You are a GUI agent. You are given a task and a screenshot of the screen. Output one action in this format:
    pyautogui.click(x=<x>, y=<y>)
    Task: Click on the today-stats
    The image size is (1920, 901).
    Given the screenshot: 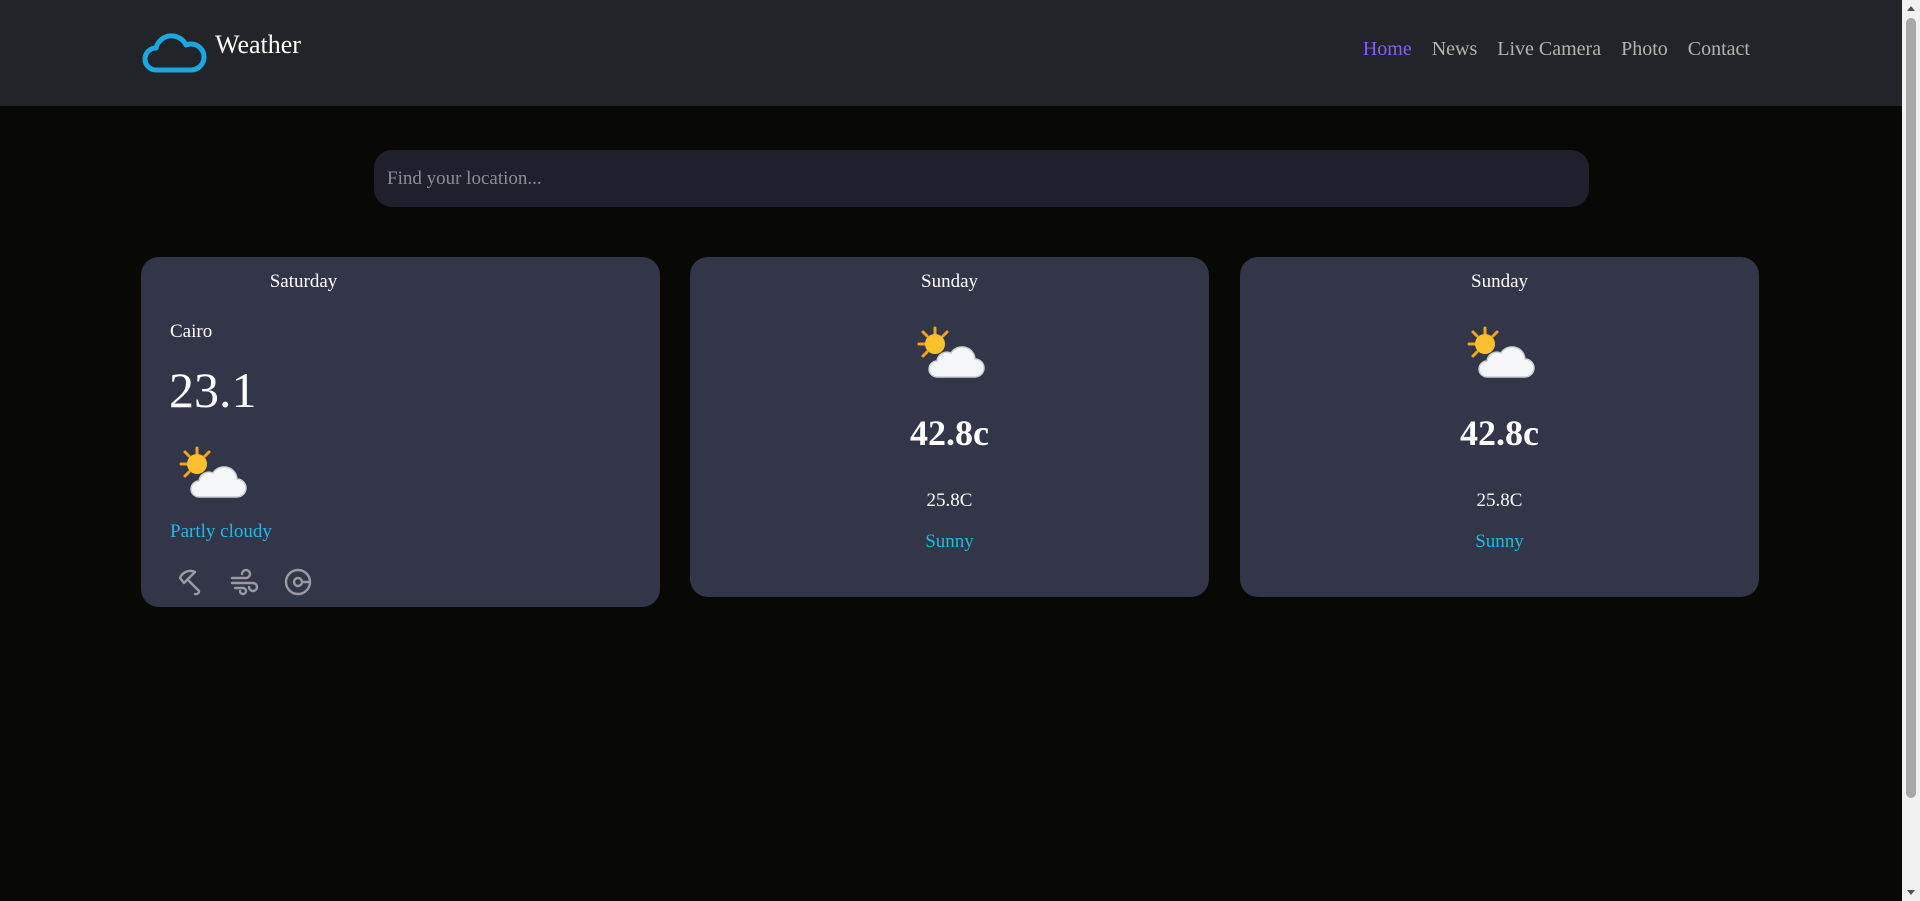 What is the action you would take?
    pyautogui.click(x=244, y=582)
    